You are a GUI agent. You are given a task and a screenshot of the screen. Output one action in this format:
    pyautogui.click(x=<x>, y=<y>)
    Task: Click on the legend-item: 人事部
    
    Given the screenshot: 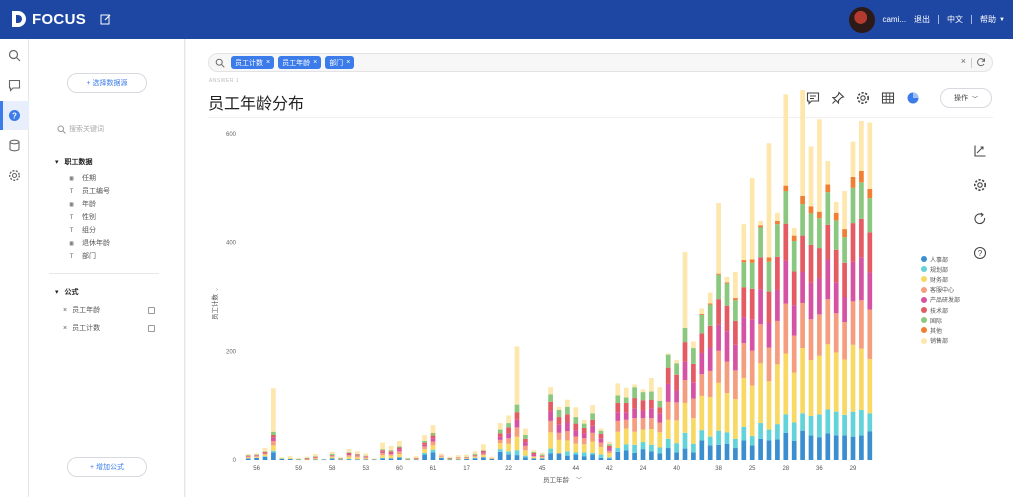 What is the action you would take?
    pyautogui.click(x=940, y=259)
    